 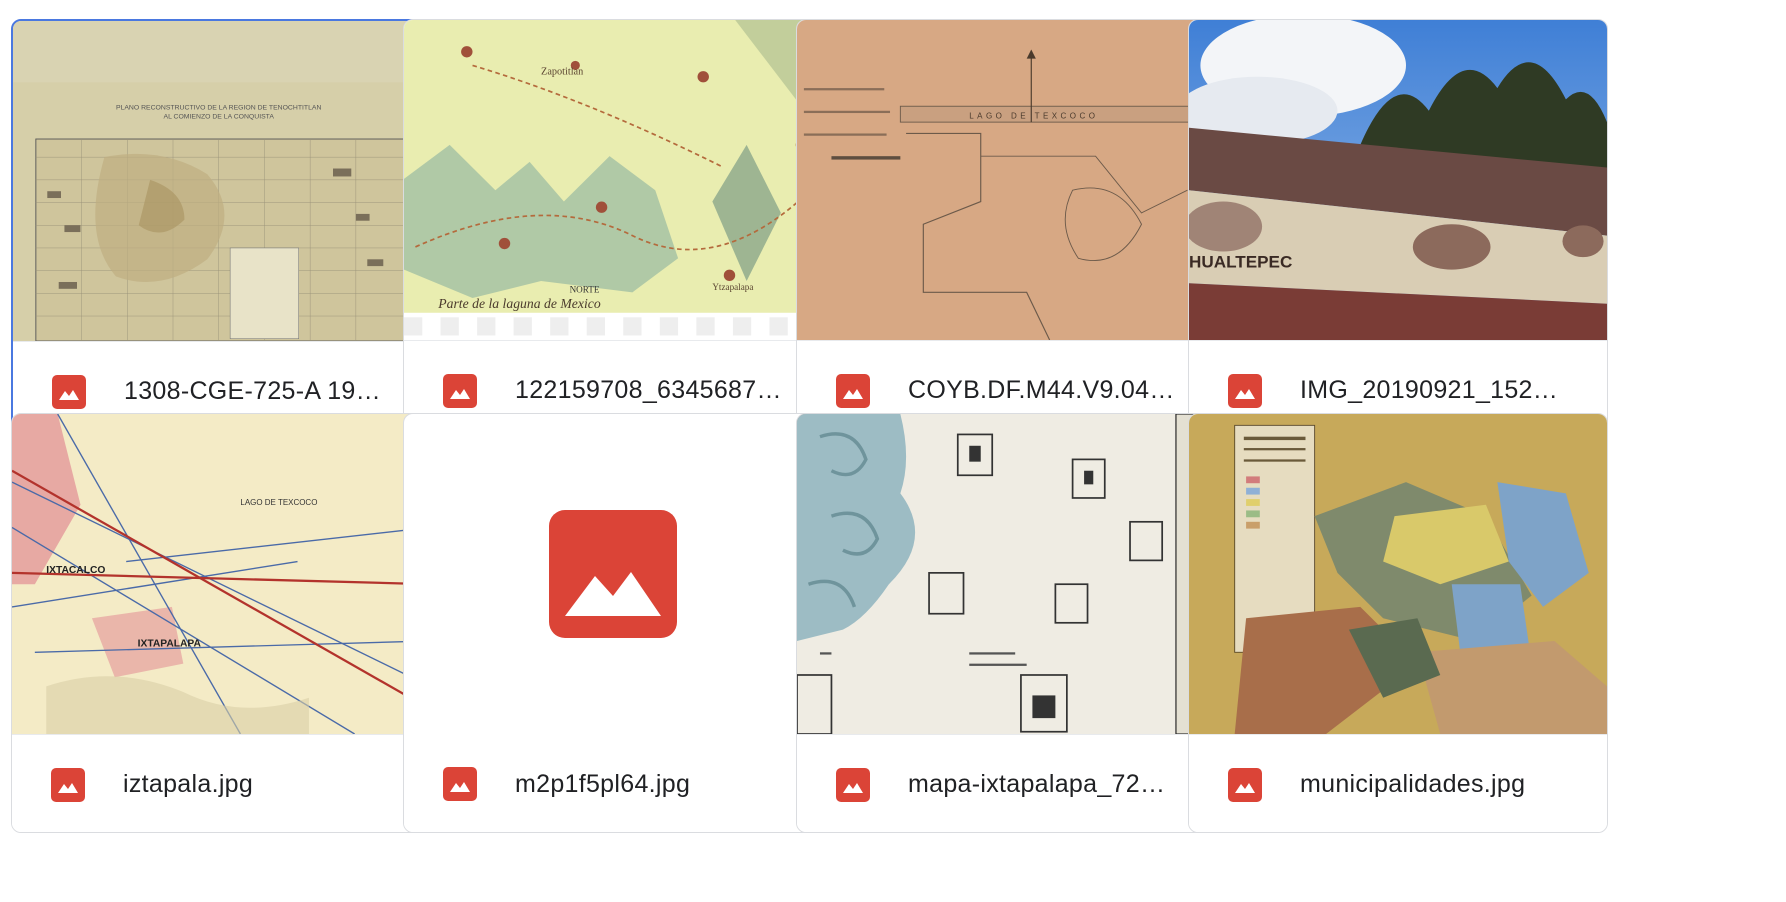 I want to click on map-thumbnail: LAGO DE TEXCOCO, so click(x=1006, y=180).